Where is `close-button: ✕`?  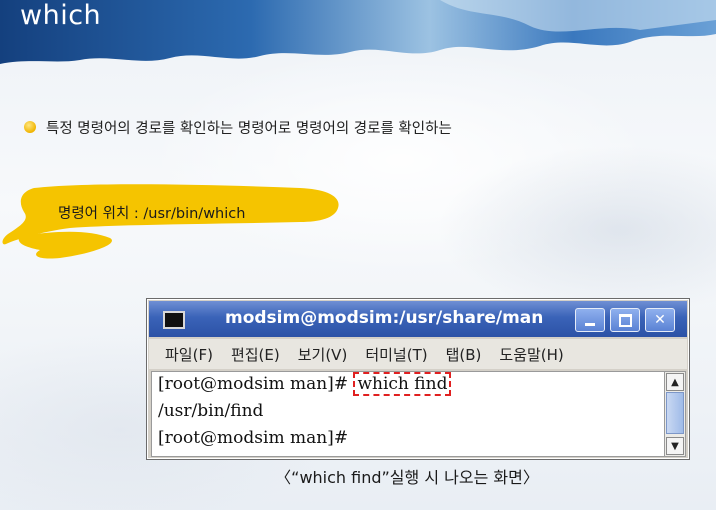
close-button: ✕ is located at coordinates (660, 320).